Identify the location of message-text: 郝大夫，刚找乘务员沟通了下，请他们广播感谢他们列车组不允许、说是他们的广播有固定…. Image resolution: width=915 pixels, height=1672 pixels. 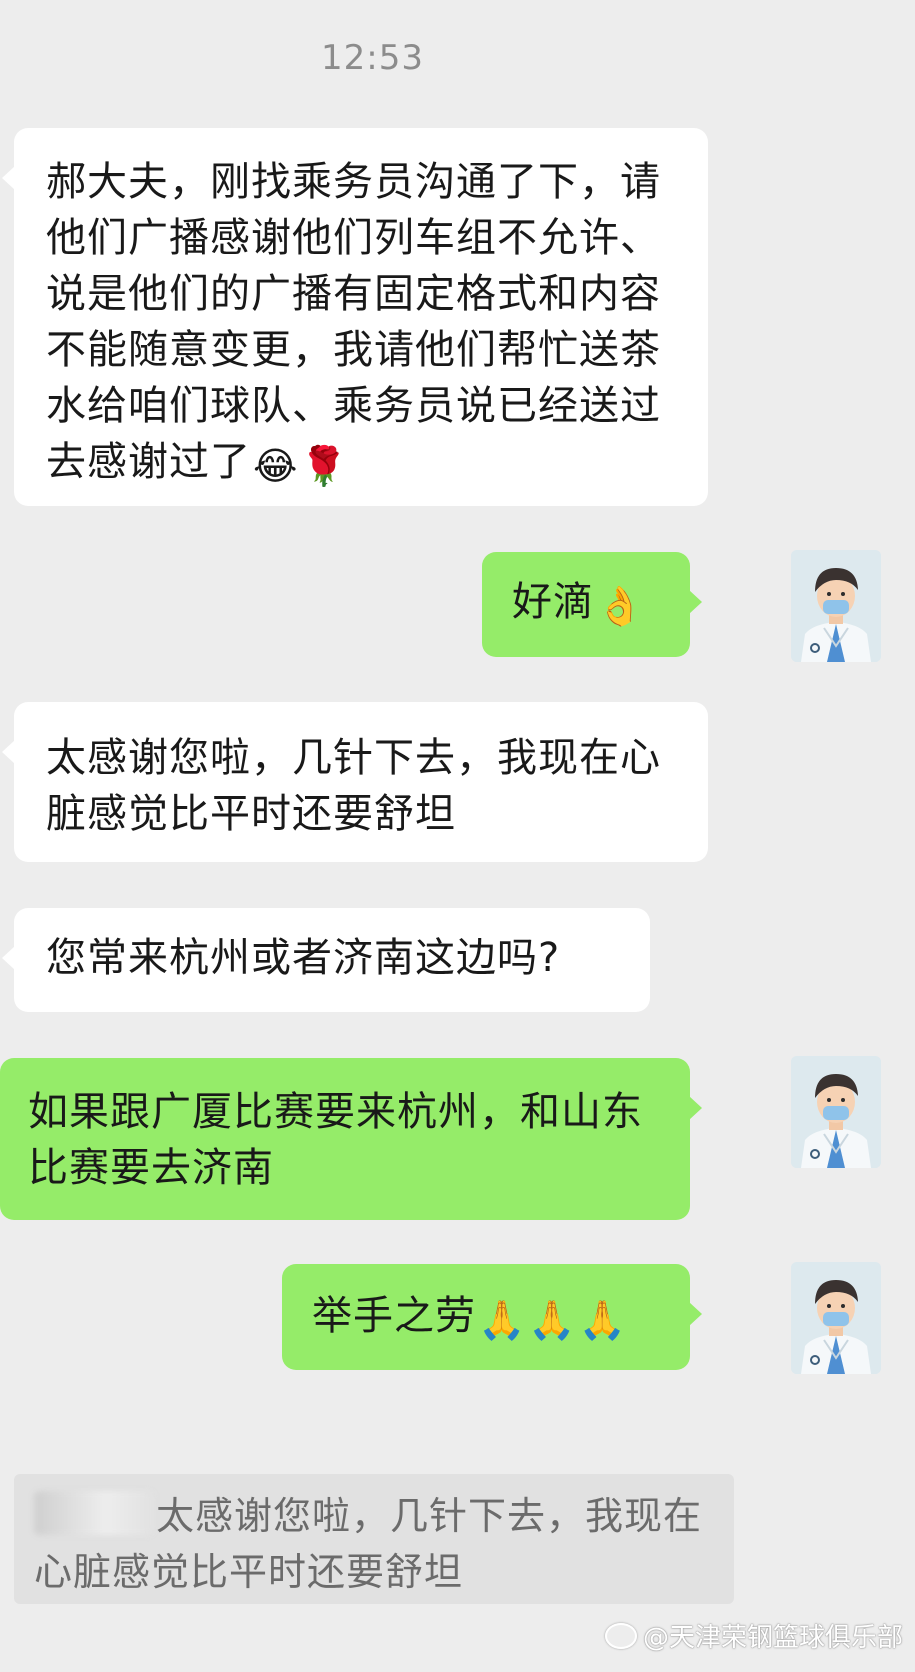
(353, 322).